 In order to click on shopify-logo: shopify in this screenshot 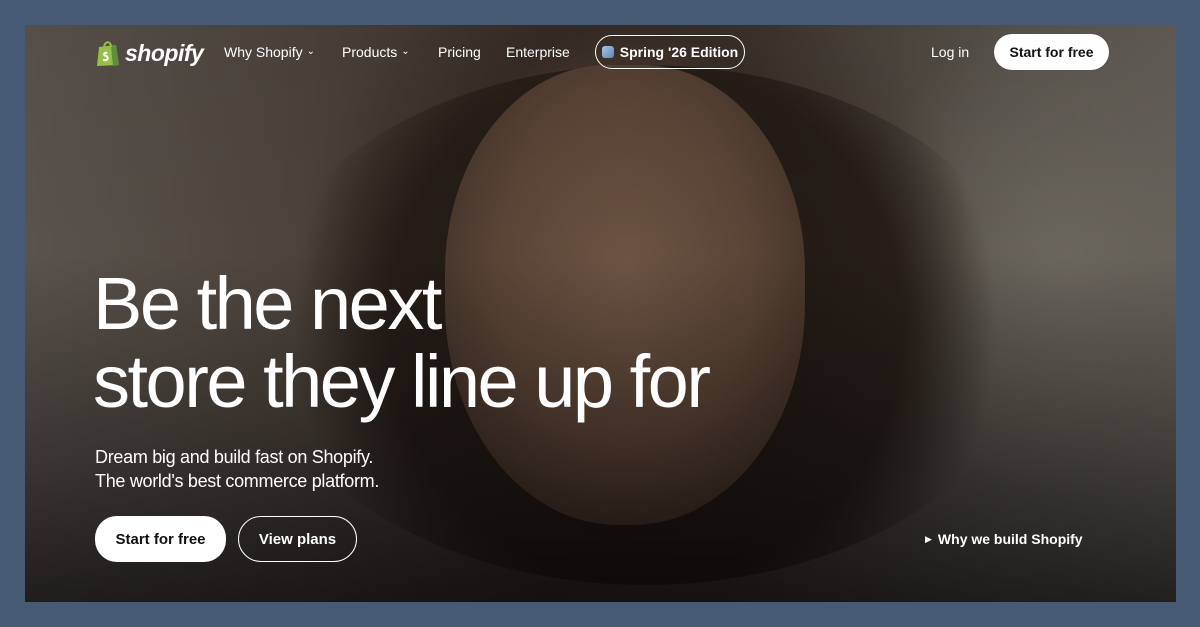, I will do `click(149, 53)`.